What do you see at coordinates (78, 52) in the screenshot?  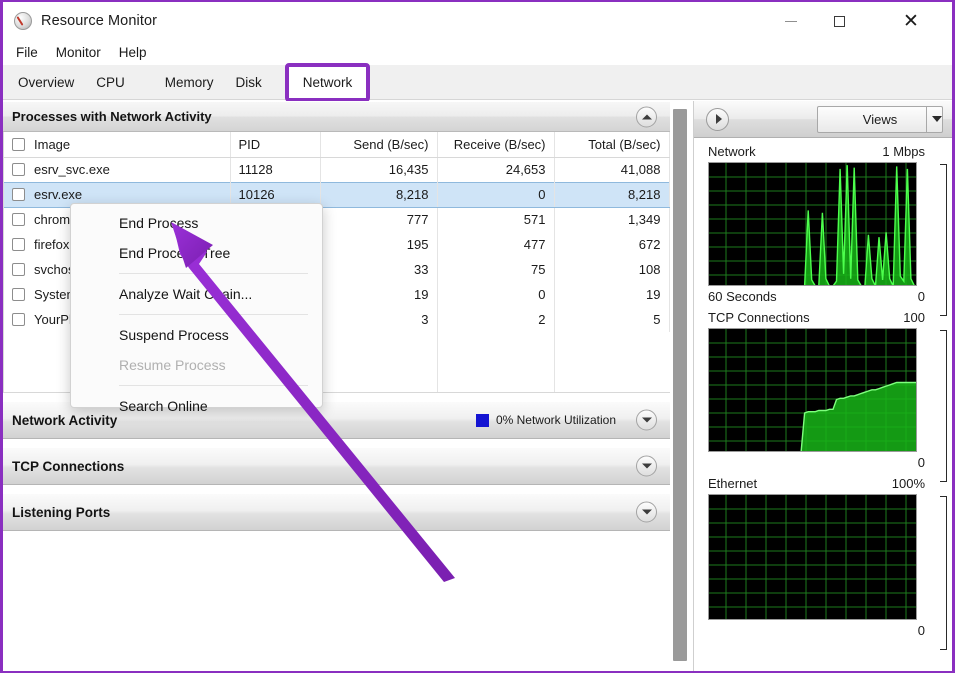 I see `menu-monitor: Monitor` at bounding box center [78, 52].